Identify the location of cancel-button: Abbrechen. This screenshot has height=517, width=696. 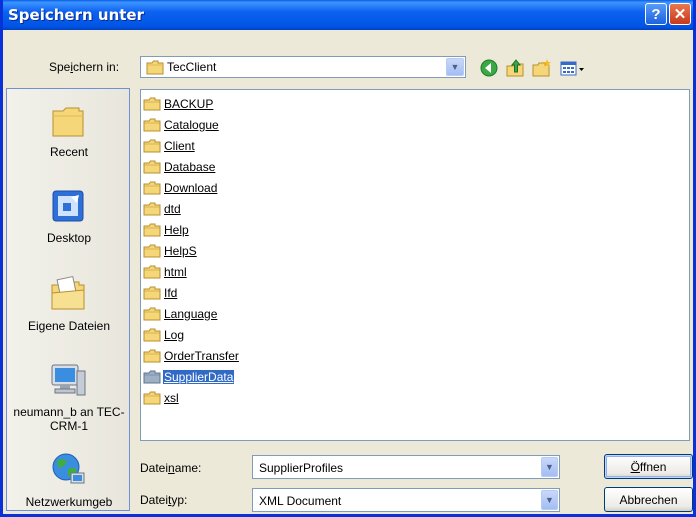
(648, 499).